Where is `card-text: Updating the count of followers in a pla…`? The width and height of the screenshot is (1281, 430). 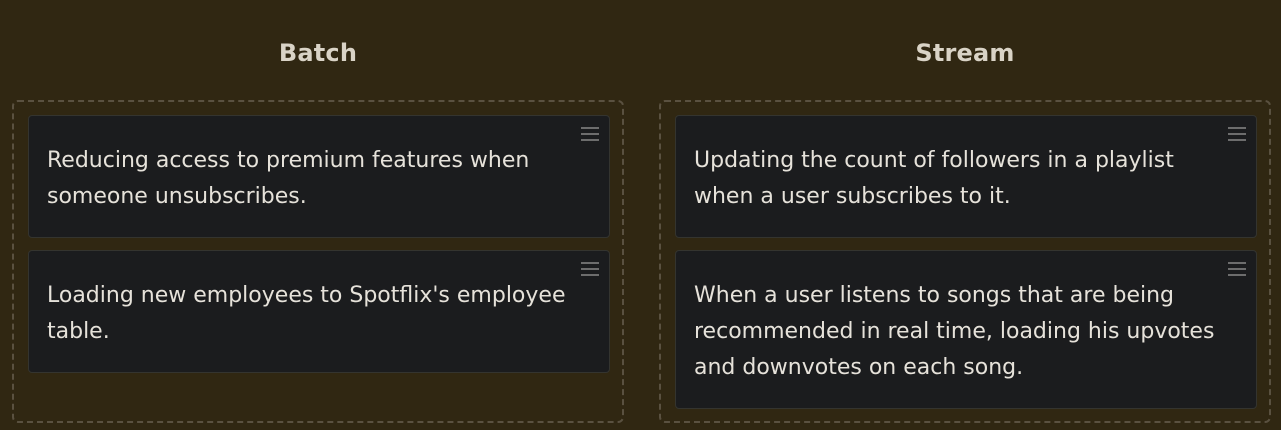
card-text: Updating the count of followers in a pla… is located at coordinates (934, 178).